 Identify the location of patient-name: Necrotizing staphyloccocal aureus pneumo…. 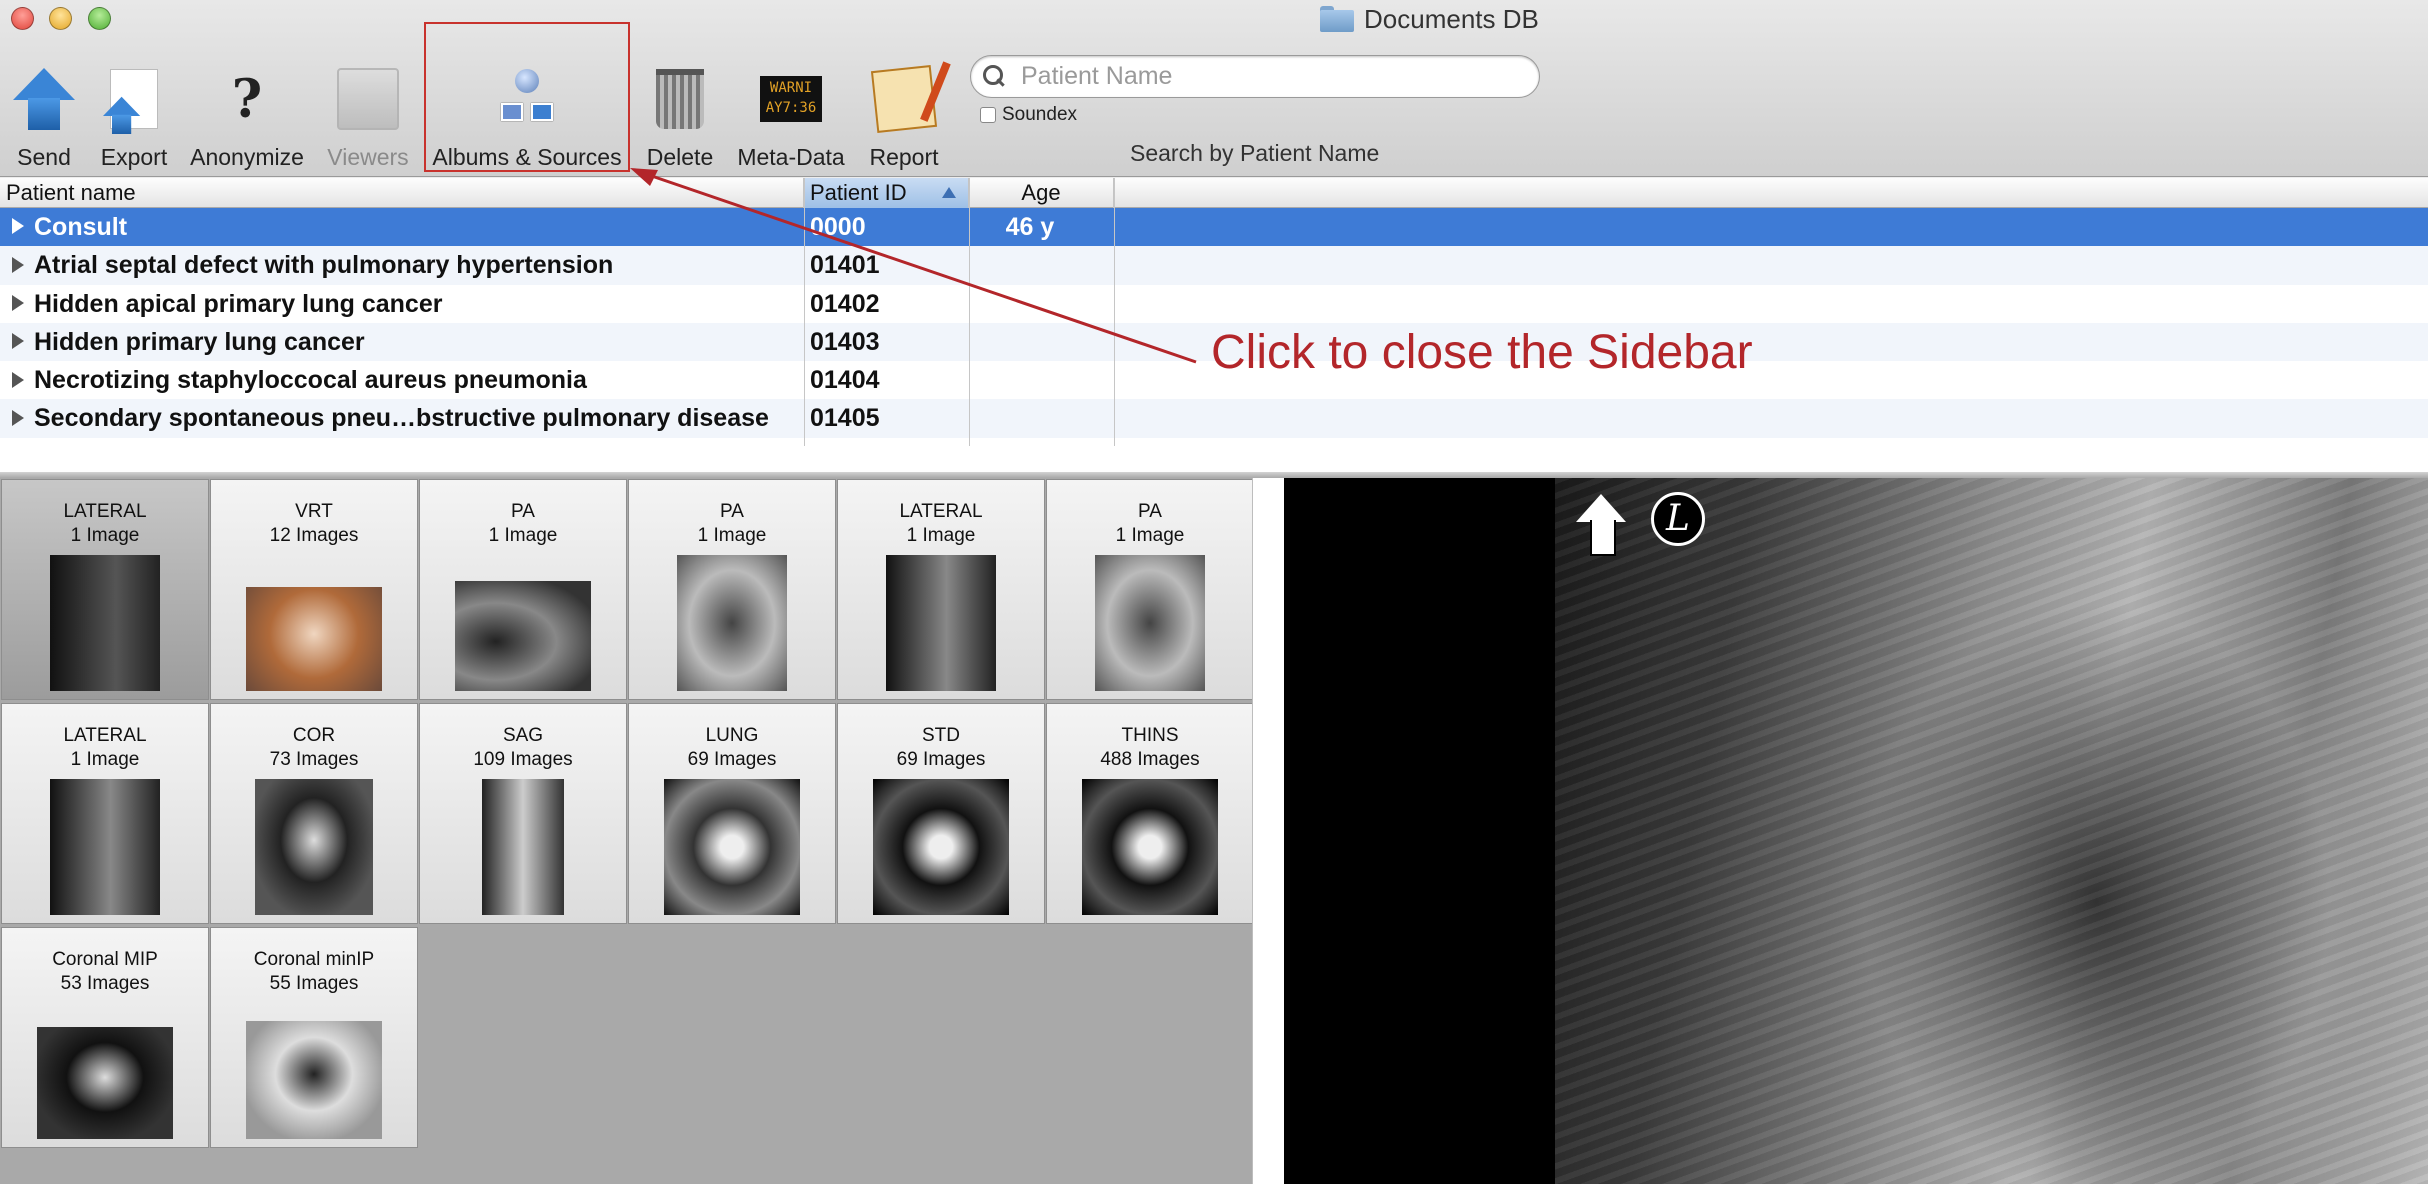
(310, 380).